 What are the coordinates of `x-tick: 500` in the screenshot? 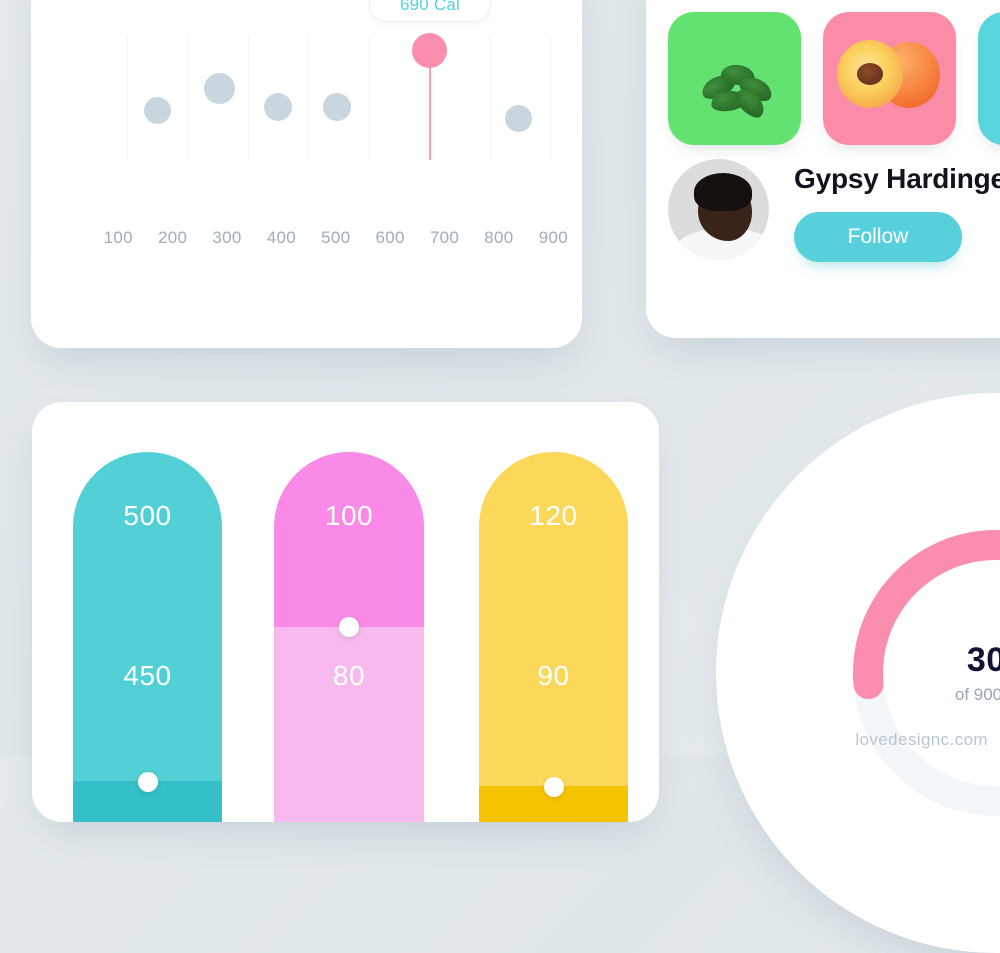 It's located at (336, 237).